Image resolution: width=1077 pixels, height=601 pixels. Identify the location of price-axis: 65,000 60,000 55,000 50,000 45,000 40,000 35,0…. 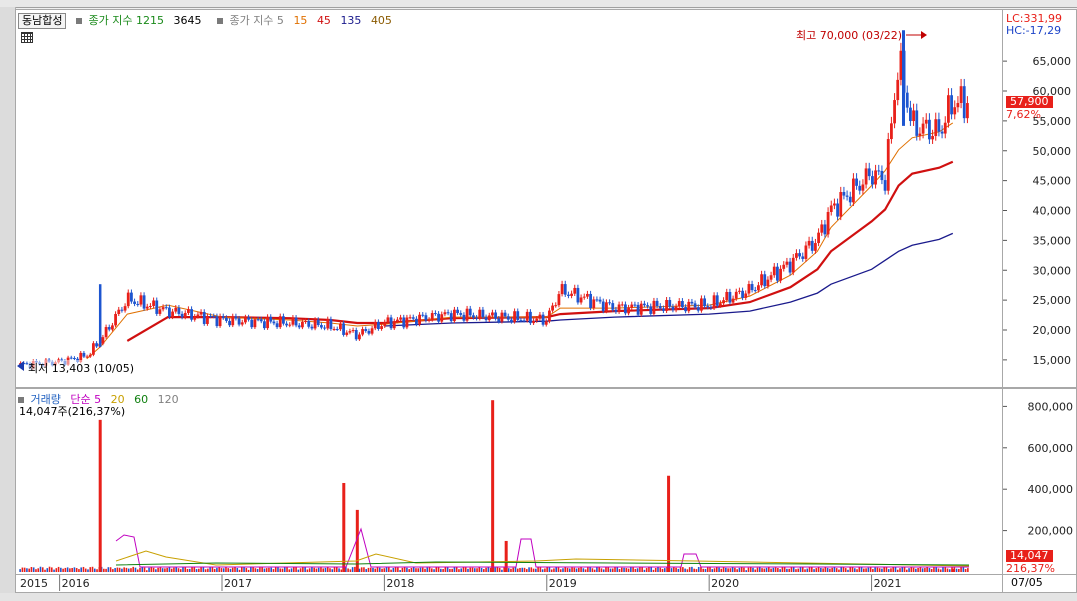
(1040, 198).